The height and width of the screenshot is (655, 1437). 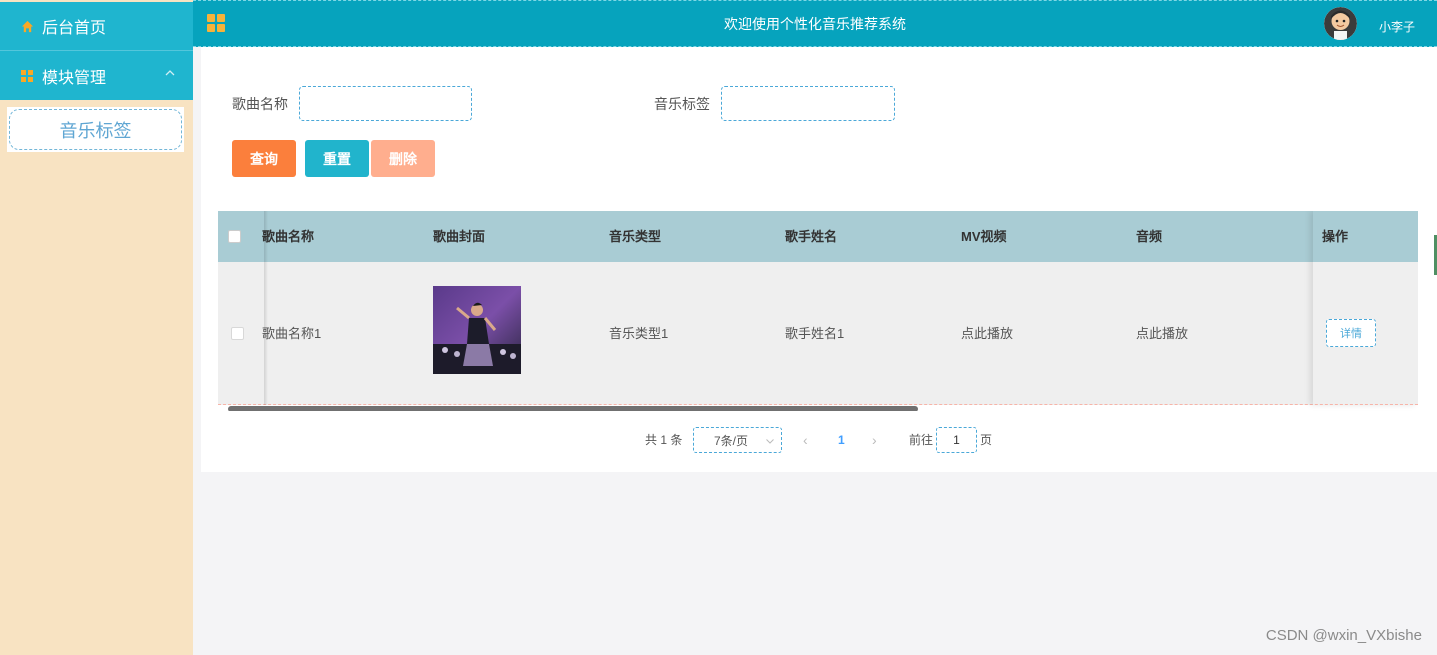 What do you see at coordinates (1343, 635) in the screenshot?
I see `watermark: CSDN @wxin_VXbishe` at bounding box center [1343, 635].